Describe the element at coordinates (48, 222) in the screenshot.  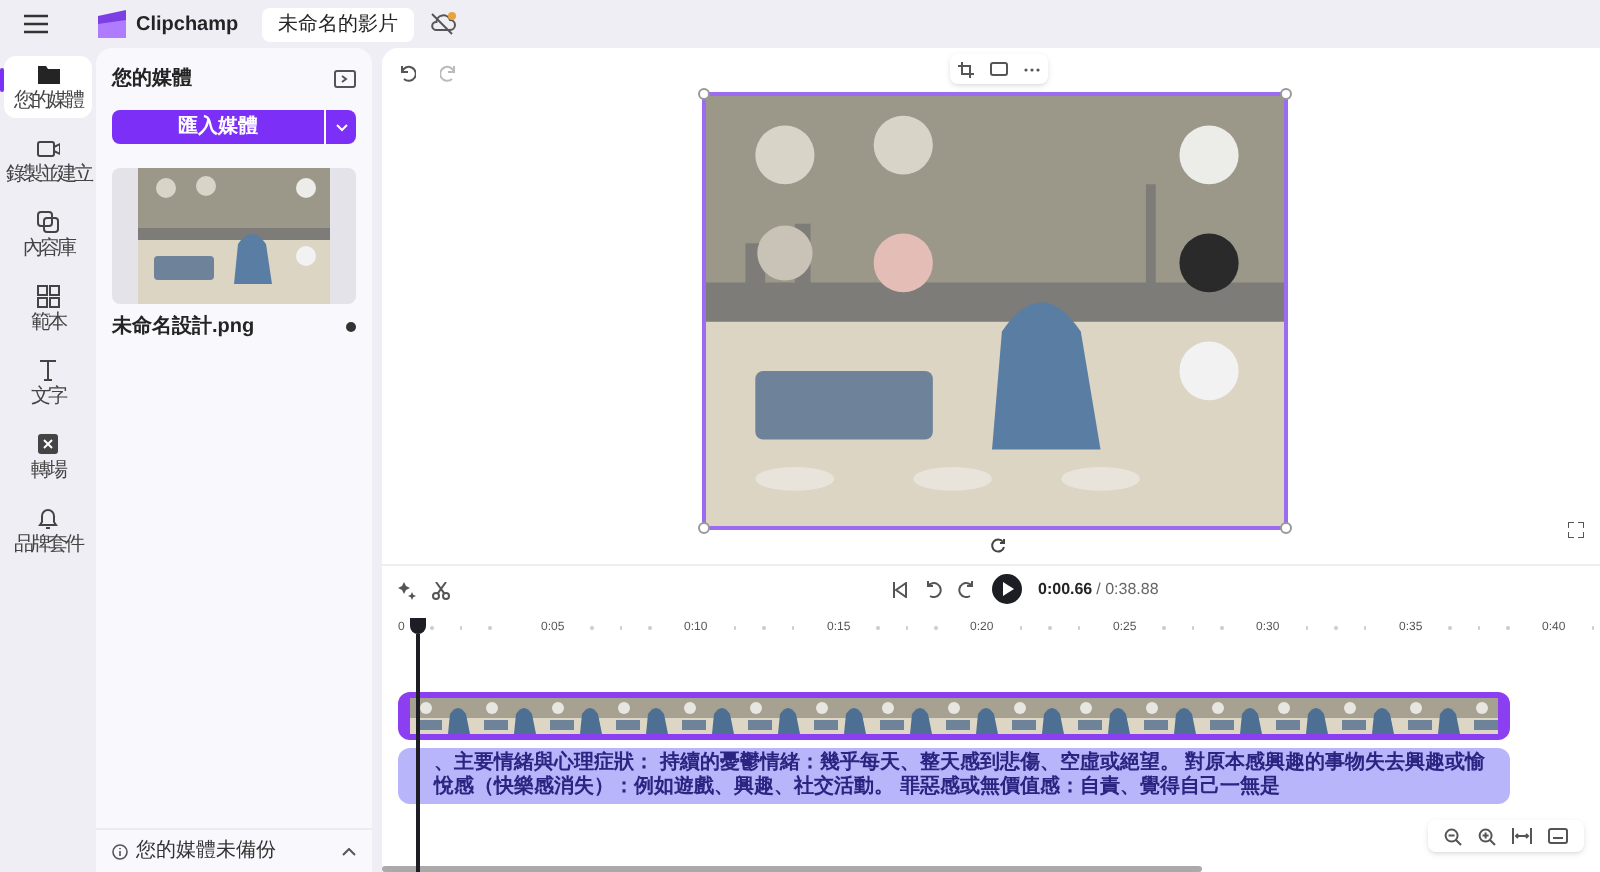
I see `library-icon` at that location.